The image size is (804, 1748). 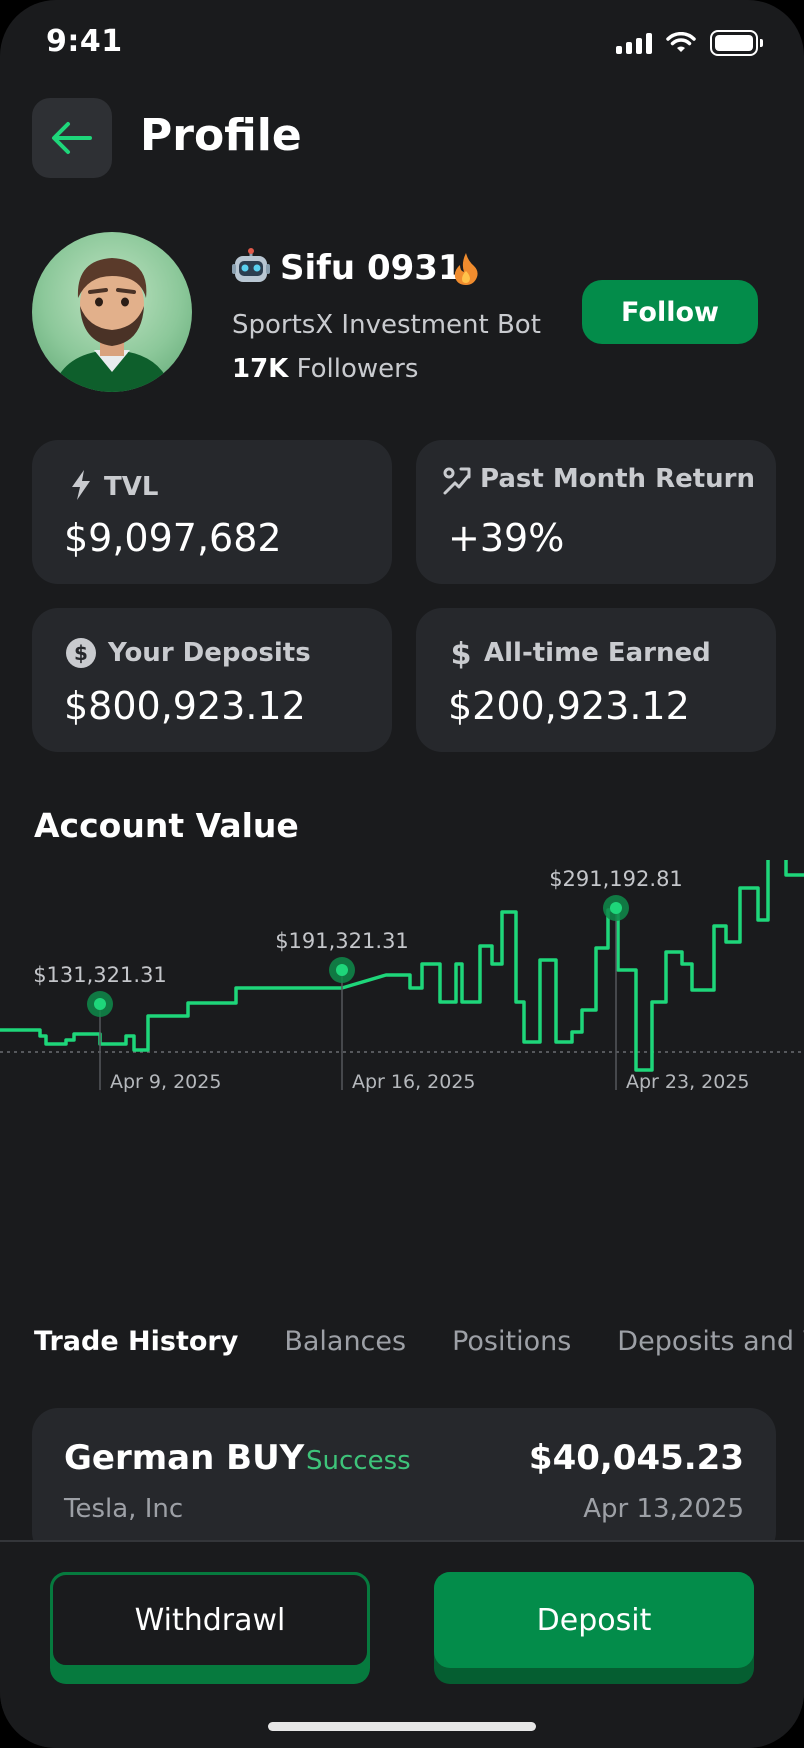 I want to click on stat-label: All-time Earned, so click(x=597, y=653).